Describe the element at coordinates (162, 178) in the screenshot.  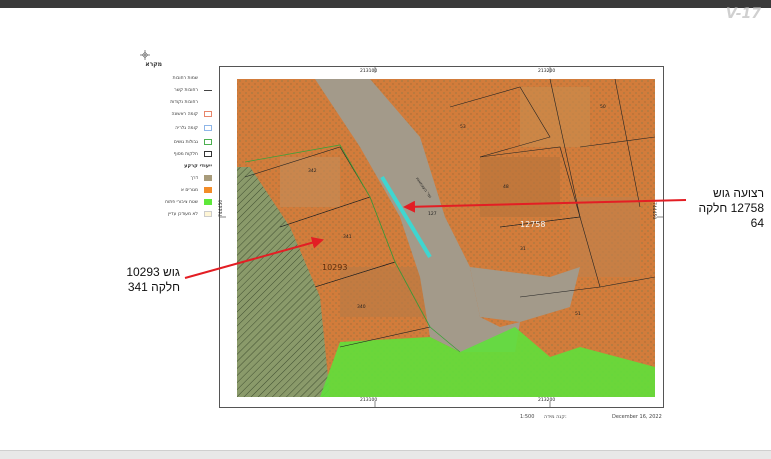
I see `legend-zoning-road: דרך` at that location.